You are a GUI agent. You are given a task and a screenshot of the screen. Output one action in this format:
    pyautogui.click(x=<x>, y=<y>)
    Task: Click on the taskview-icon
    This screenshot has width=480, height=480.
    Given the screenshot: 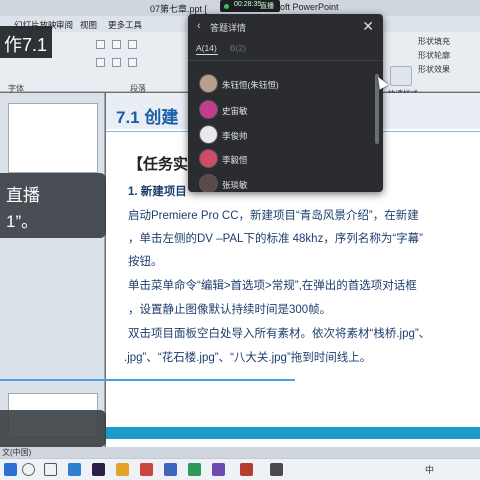 What is the action you would take?
    pyautogui.click(x=50, y=469)
    